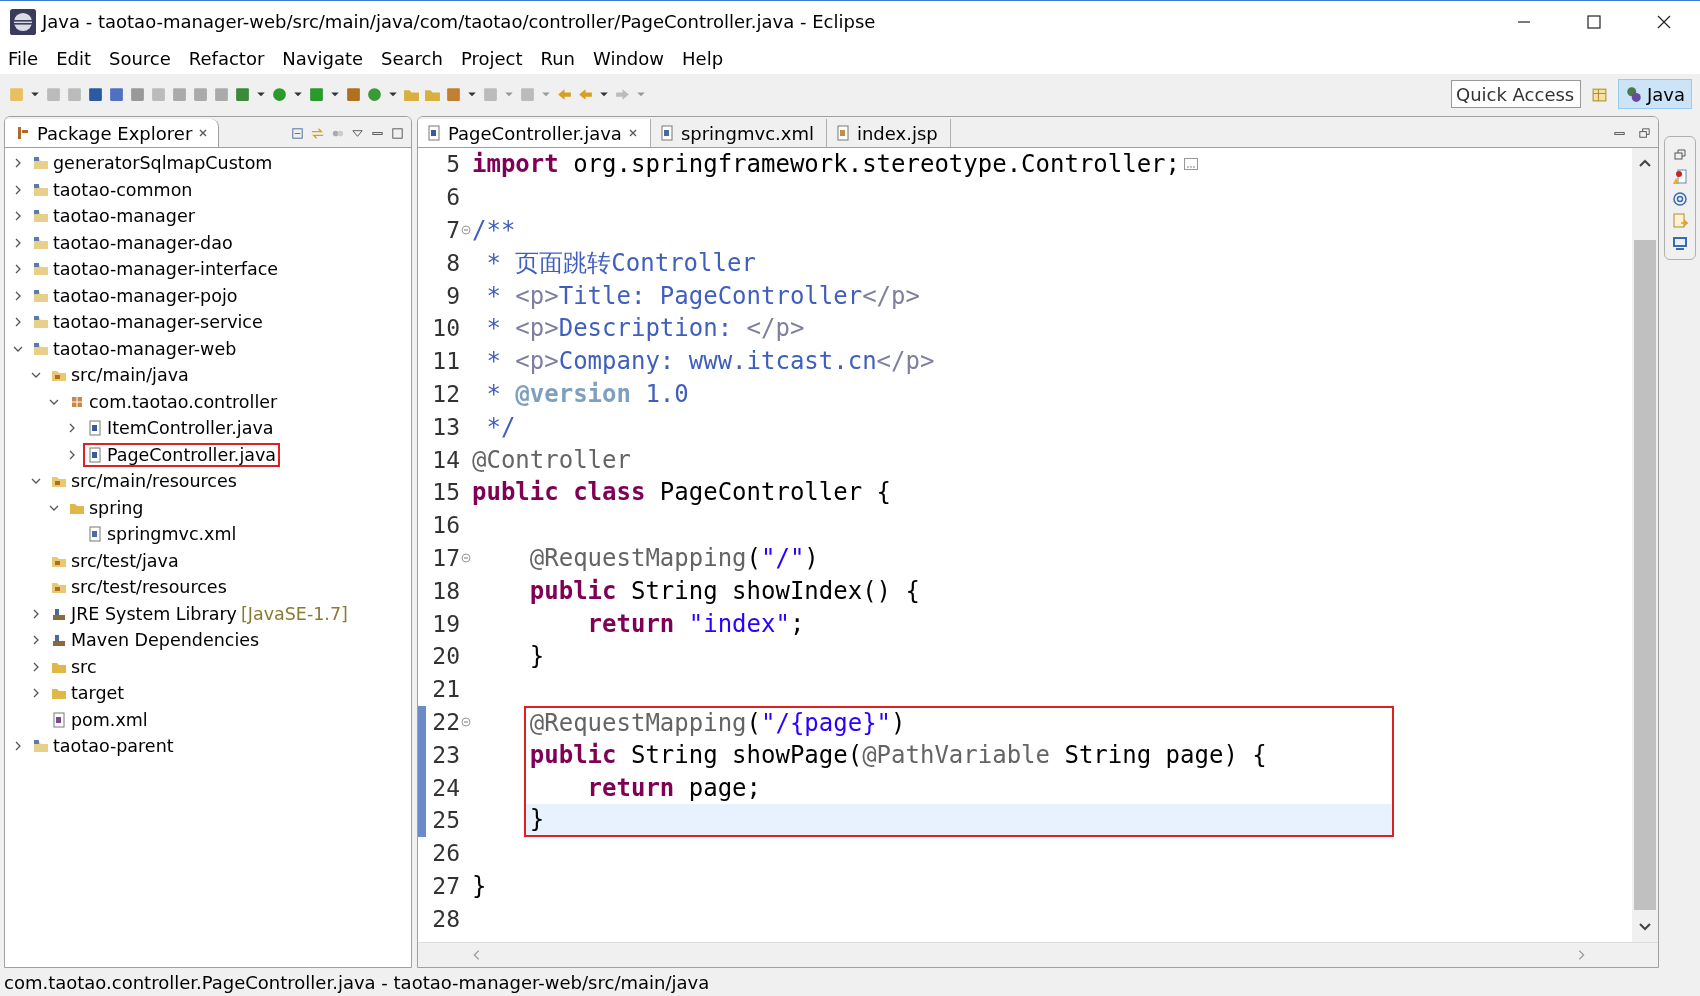  Describe the element at coordinates (59, 719) in the screenshot. I see `maven-file-icon` at that location.